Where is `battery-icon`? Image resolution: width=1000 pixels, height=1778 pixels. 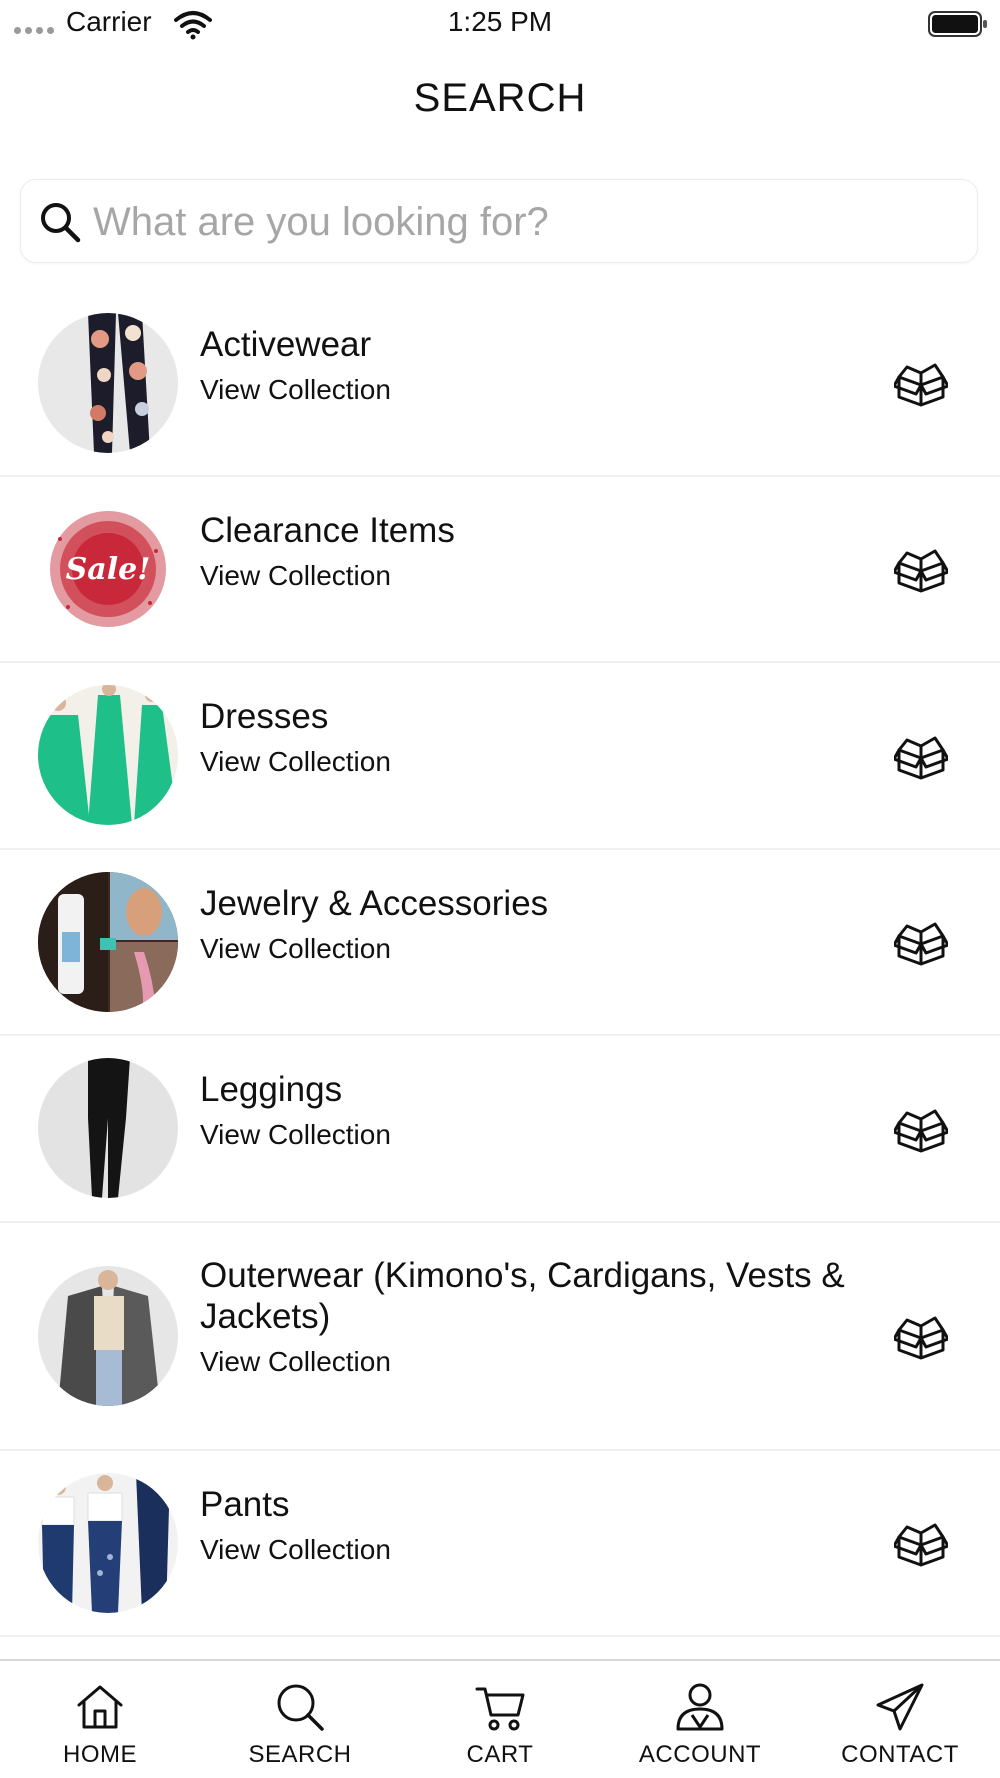
battery-icon is located at coordinates (957, 24).